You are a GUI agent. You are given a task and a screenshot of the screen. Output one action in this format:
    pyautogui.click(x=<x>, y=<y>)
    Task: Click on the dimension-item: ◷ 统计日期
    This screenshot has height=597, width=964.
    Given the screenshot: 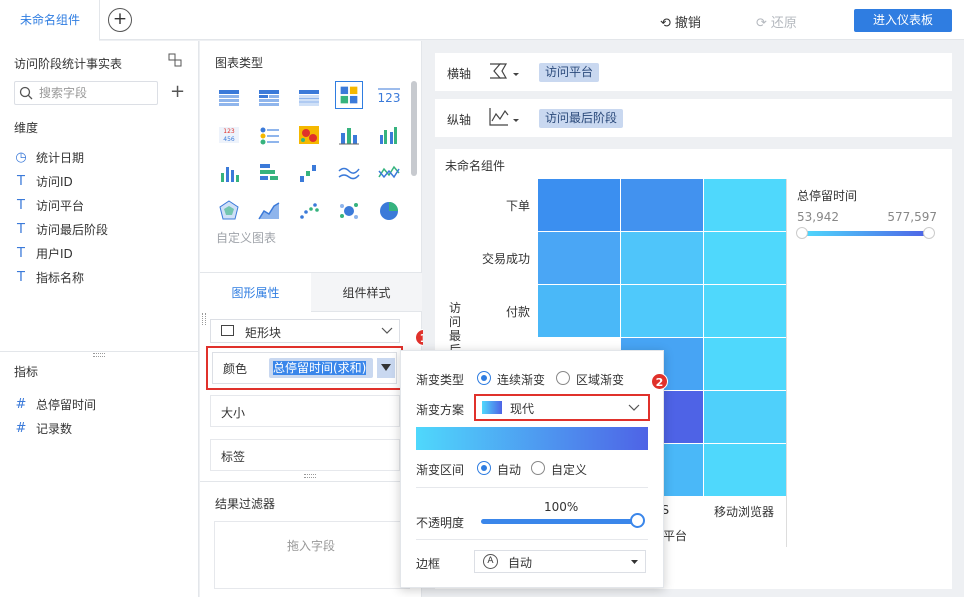 What is the action you would take?
    pyautogui.click(x=49, y=157)
    